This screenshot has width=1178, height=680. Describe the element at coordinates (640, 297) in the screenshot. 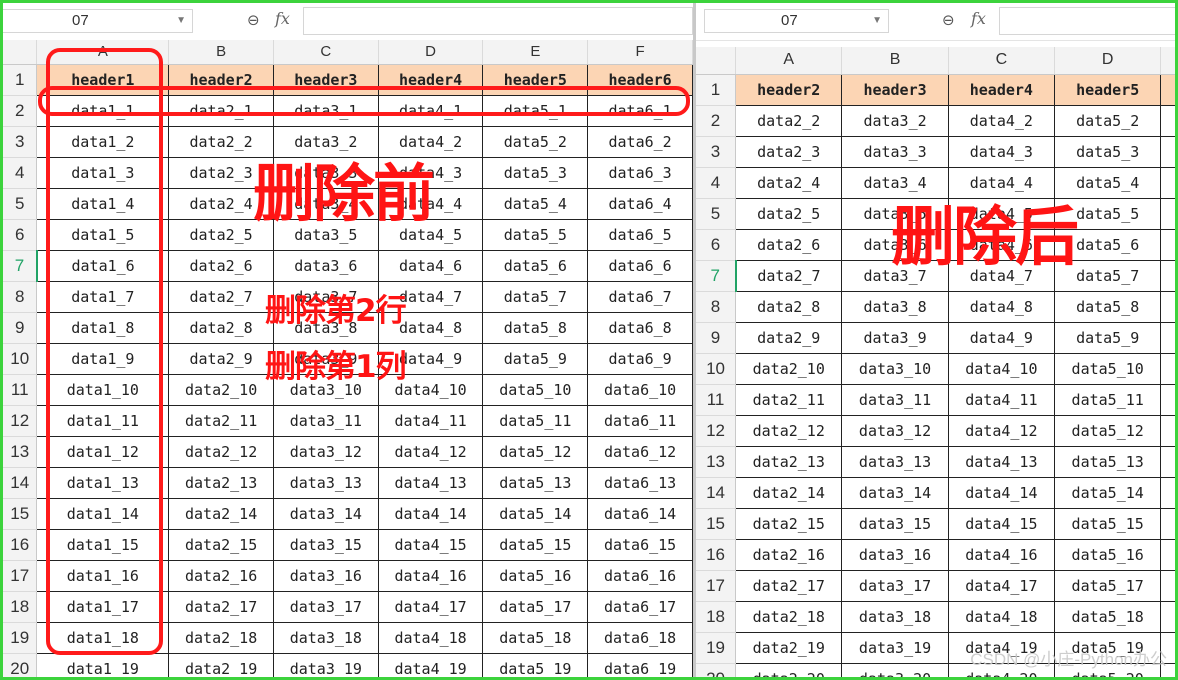

I see `data-cell: data6_7` at that location.